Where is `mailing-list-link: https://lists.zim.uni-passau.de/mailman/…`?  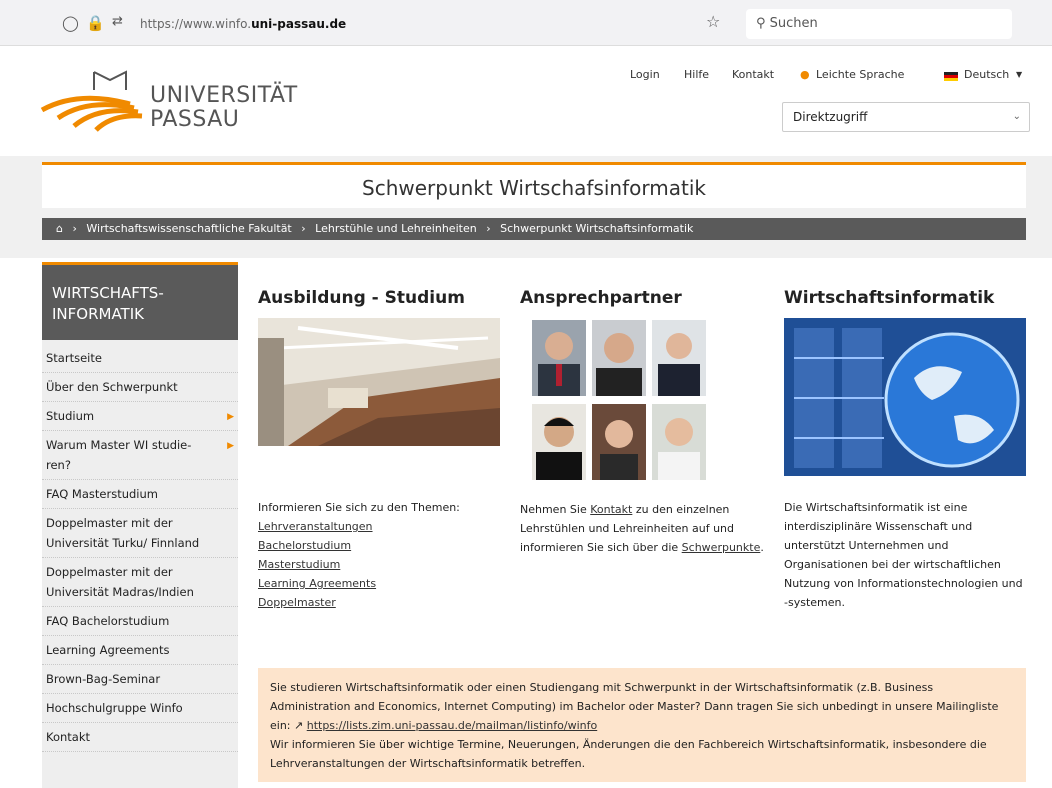
mailing-list-link: https://lists.zim.uni-passau.de/mailman/… is located at coordinates (452, 725).